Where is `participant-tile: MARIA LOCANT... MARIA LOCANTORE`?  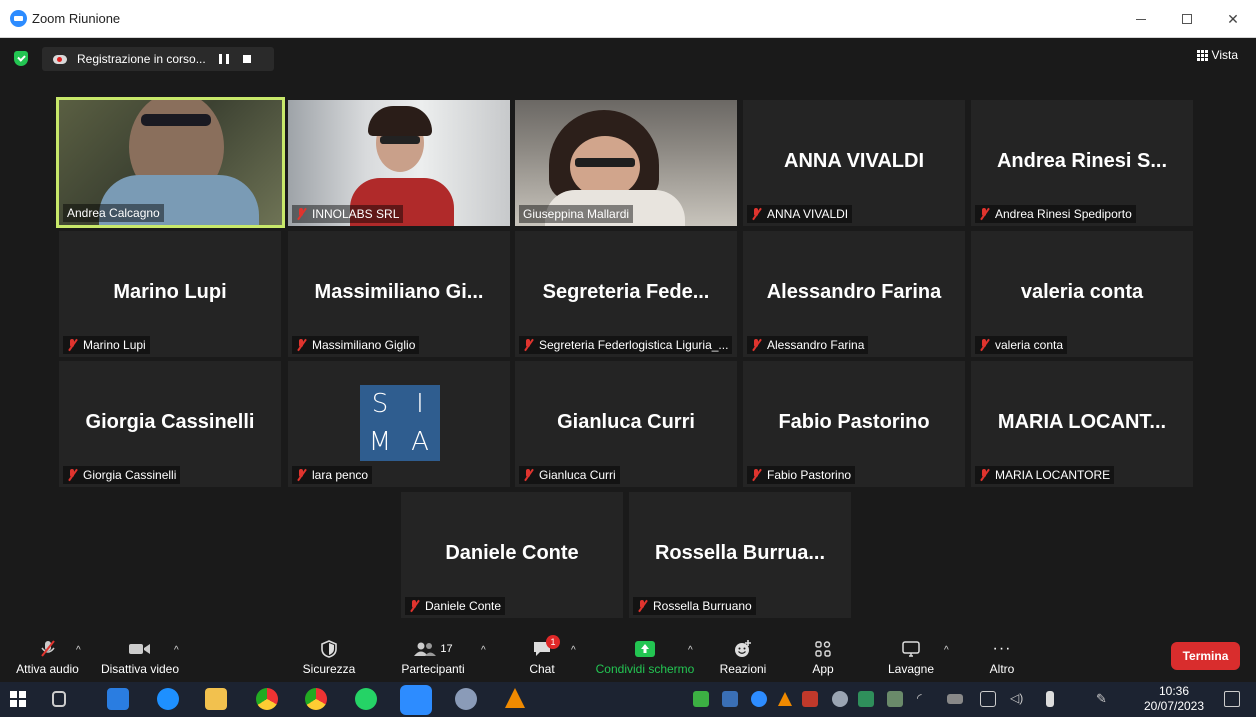
participant-tile: MARIA LOCANT... MARIA LOCANTORE is located at coordinates (1082, 424).